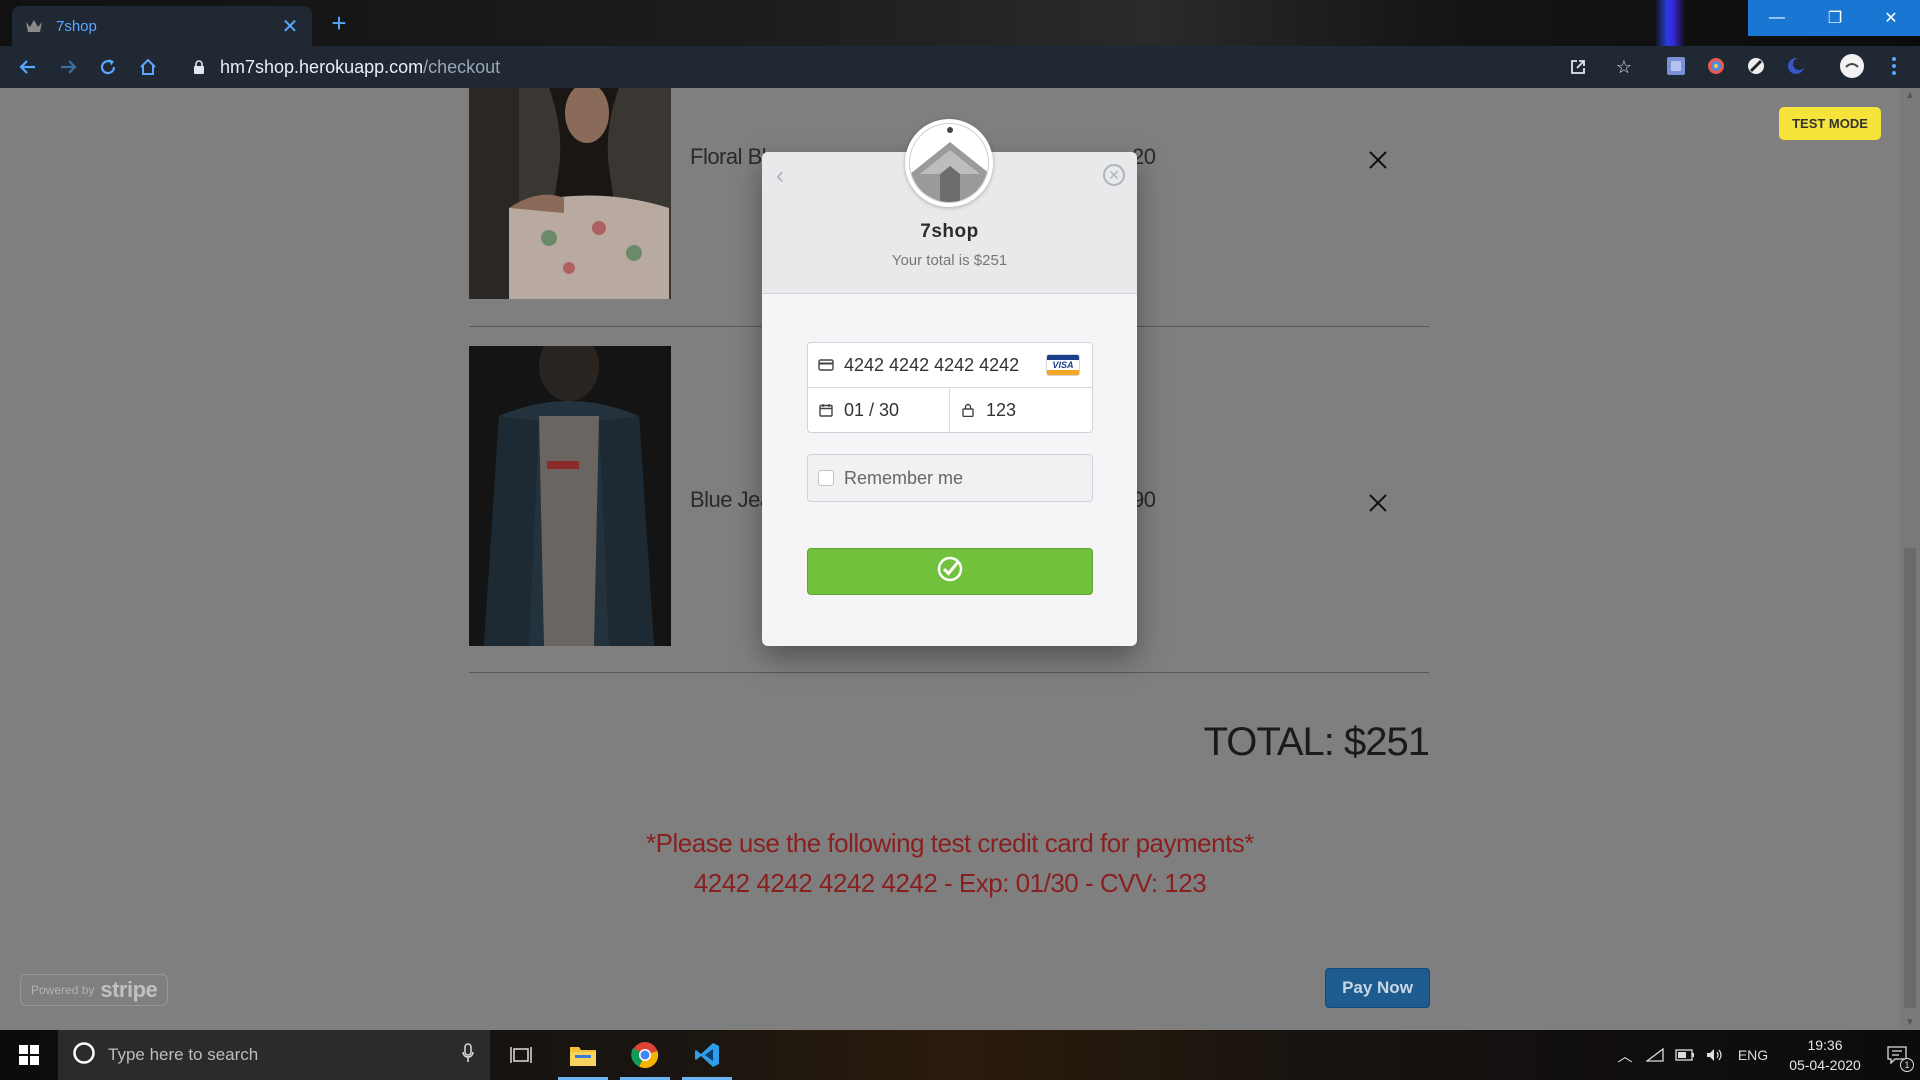 Image resolution: width=1920 pixels, height=1080 pixels. I want to click on tab-title: 7shop, so click(76, 26).